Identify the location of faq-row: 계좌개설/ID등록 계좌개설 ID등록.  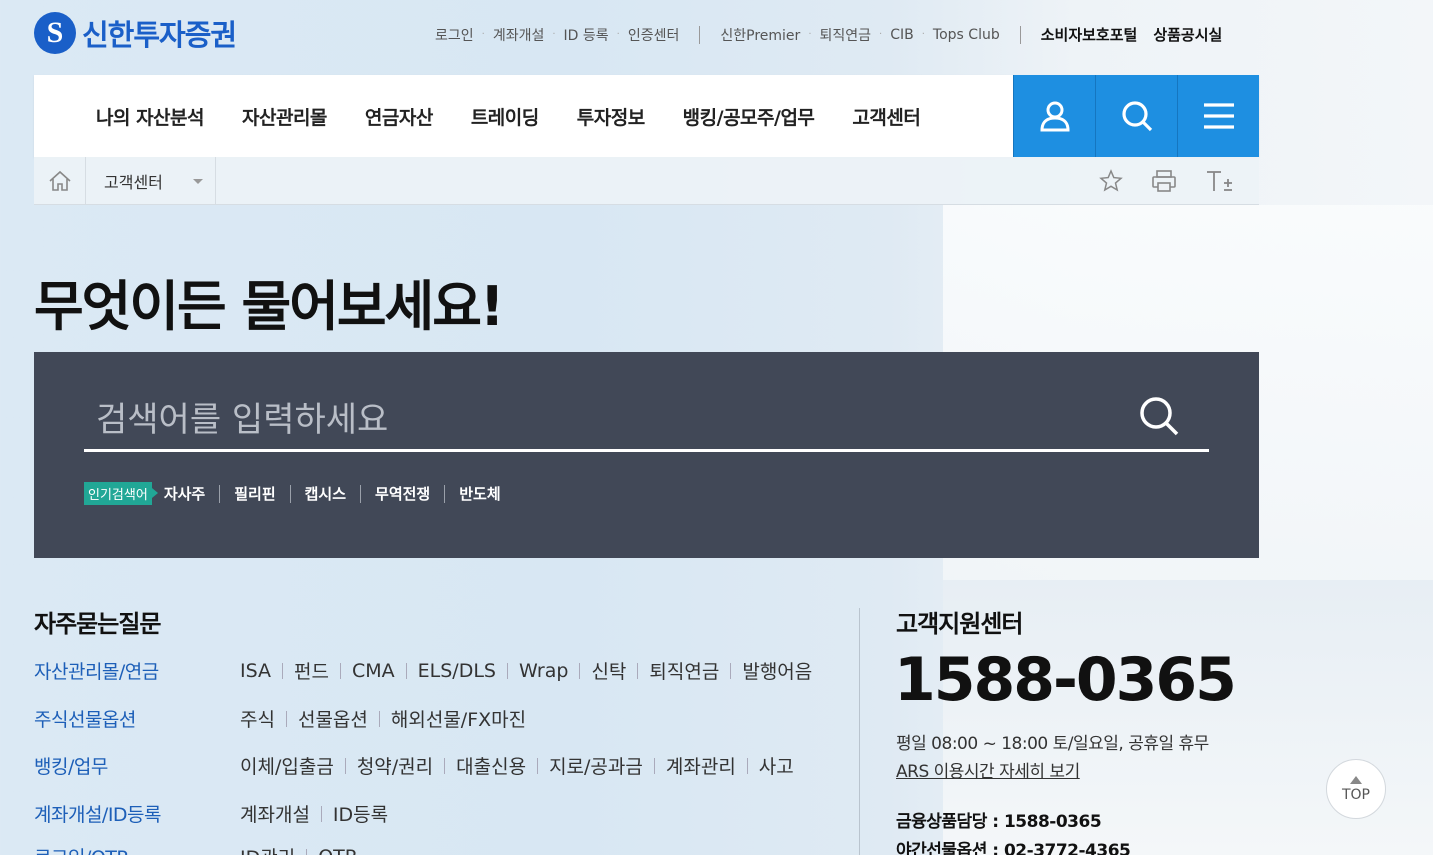
(211, 813).